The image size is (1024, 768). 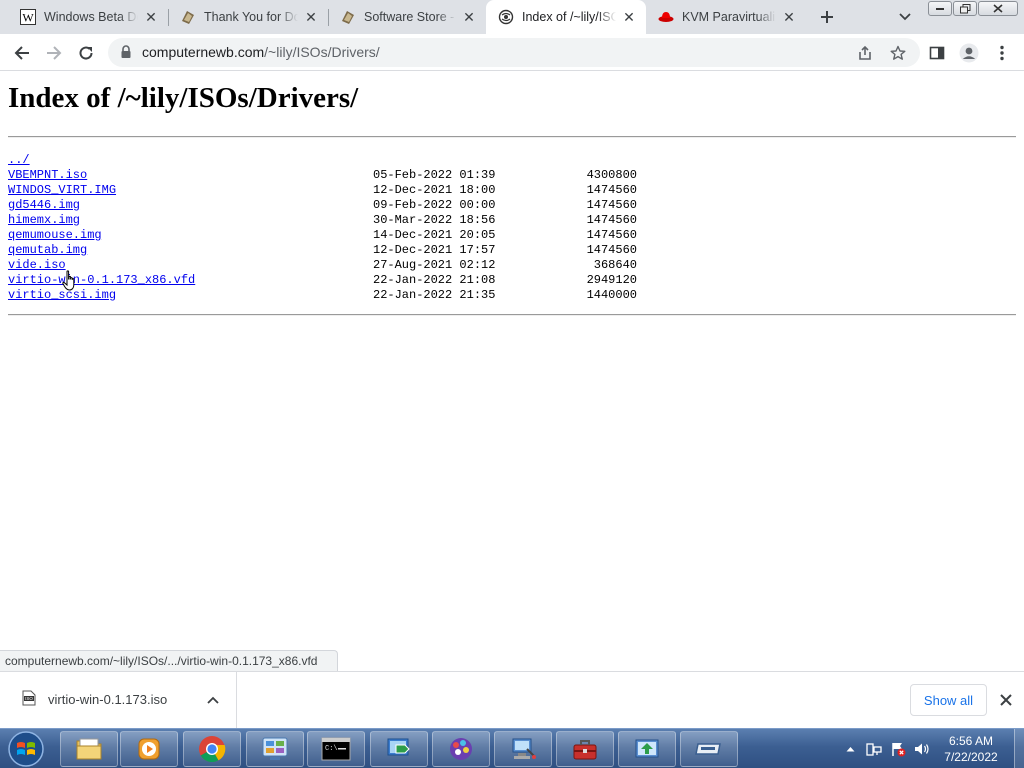 I want to click on download-filename: virtio-win-0.1.173.iso, so click(x=108, y=699).